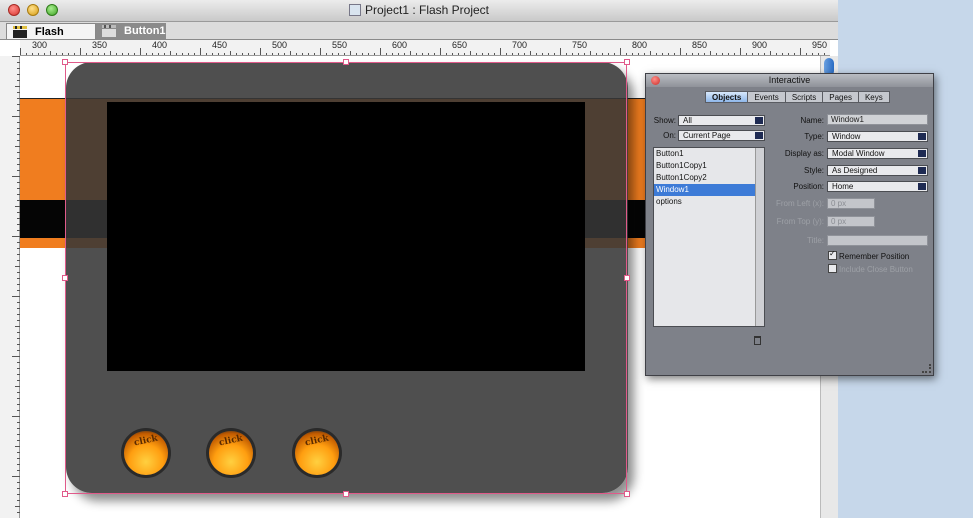 Image resolution: width=973 pixels, height=523 pixels. I want to click on title-field, so click(877, 240).